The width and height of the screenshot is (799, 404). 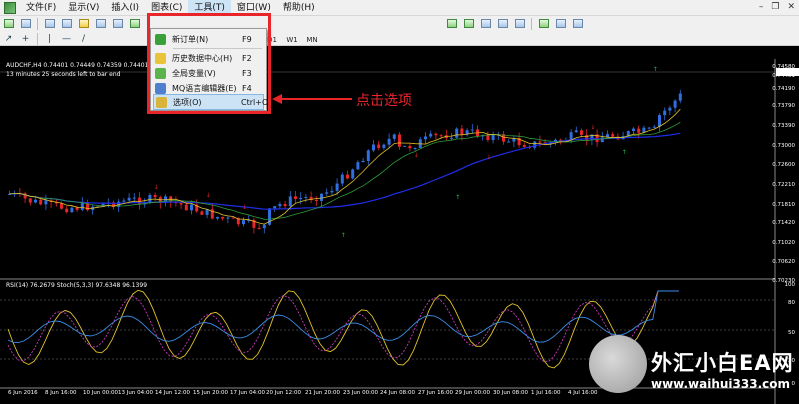 I want to click on close-icon: ✕, so click(x=791, y=7).